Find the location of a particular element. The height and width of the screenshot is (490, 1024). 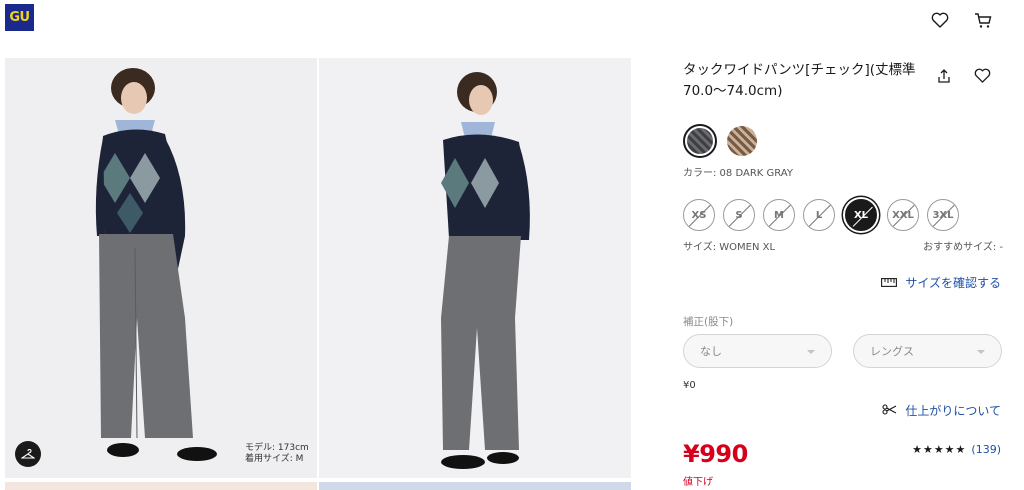

alteration-select-length: レングス is located at coordinates (927, 351).